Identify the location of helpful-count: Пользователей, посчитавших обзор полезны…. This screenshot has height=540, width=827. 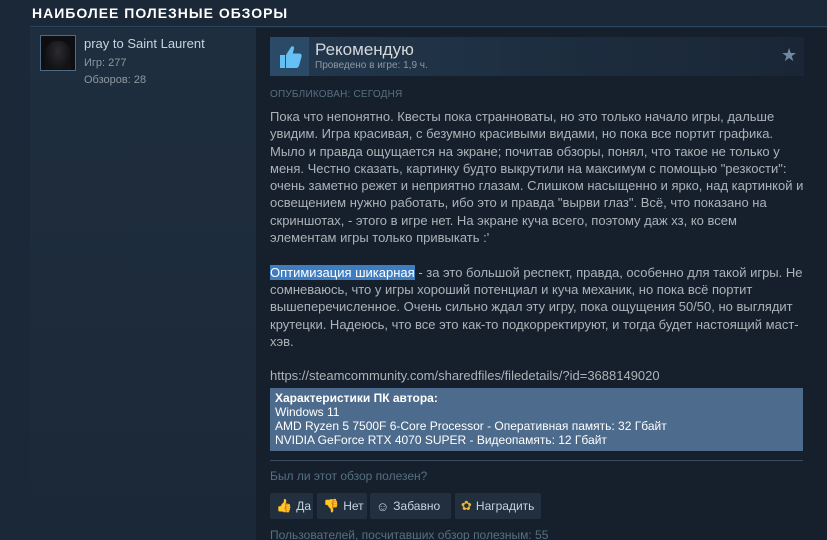
(409, 534).